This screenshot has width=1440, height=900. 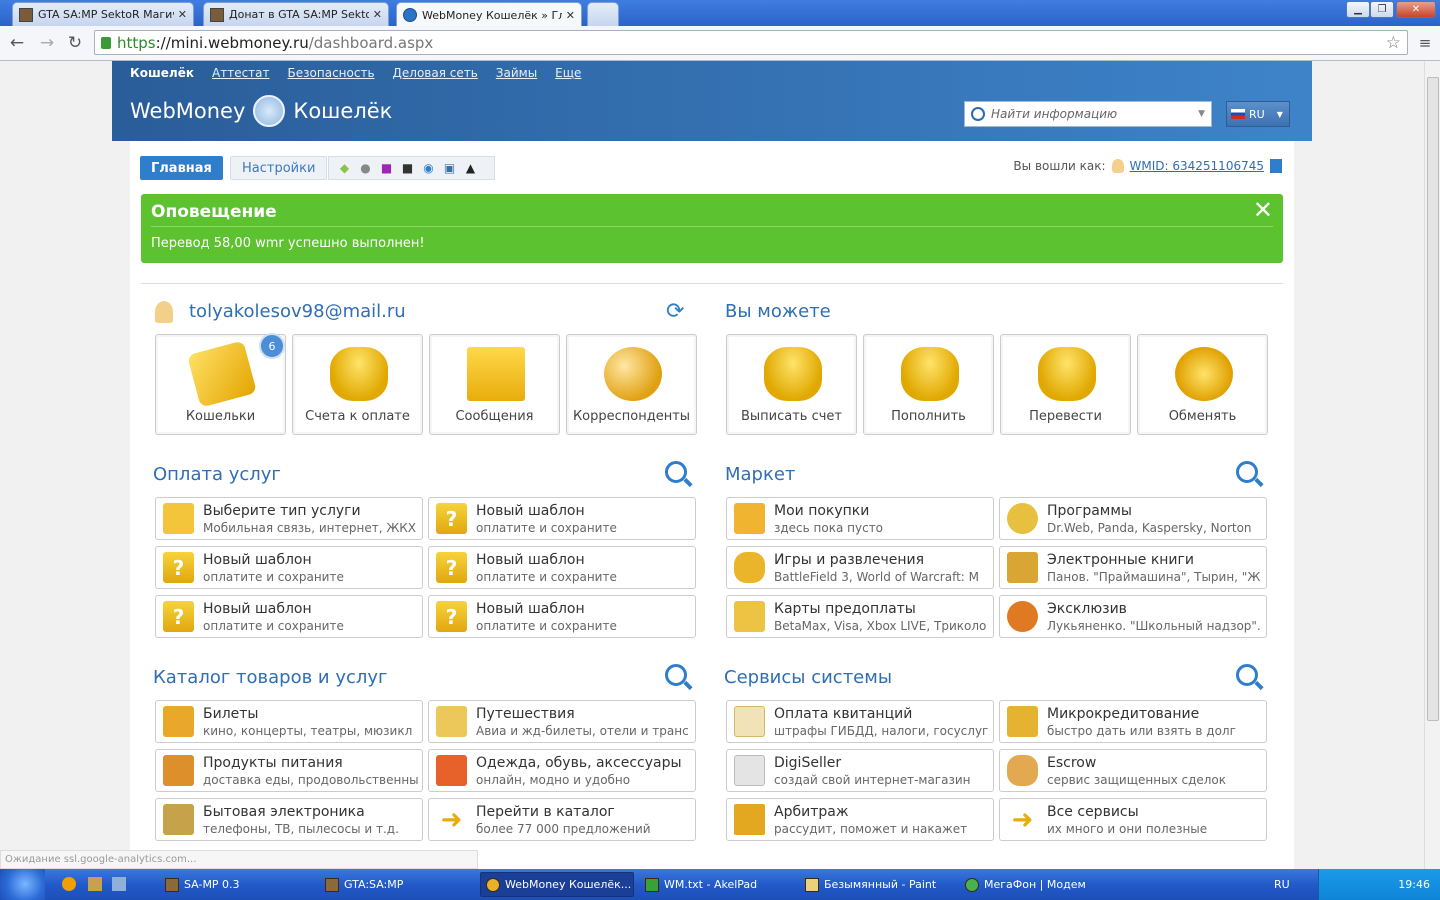 What do you see at coordinates (516, 73) in the screenshot?
I see `nav-loans: Займы` at bounding box center [516, 73].